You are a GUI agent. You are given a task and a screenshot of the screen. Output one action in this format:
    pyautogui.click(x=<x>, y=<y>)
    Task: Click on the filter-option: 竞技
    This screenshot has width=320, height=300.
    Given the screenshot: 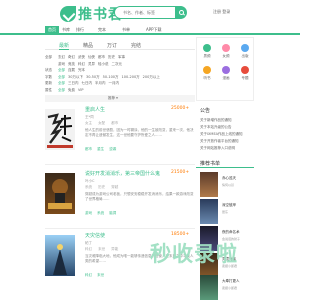 What is the action you would take?
    pyautogui.click(x=71, y=64)
    